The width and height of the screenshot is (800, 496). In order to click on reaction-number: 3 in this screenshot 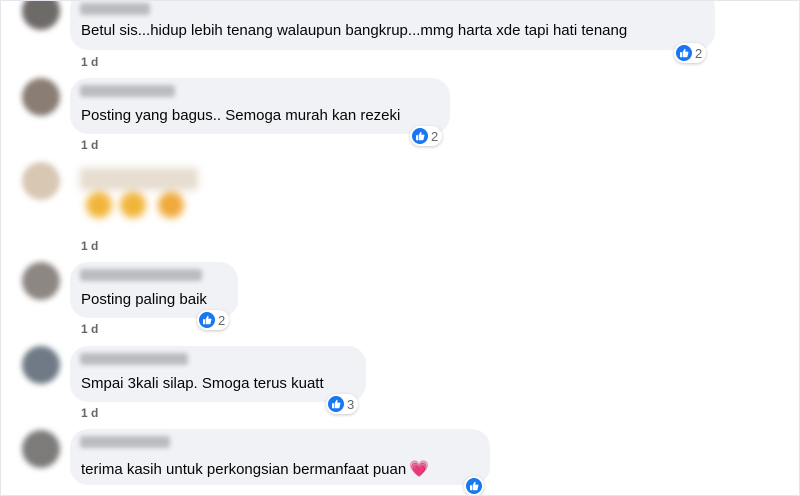, I will do `click(351, 404)`.